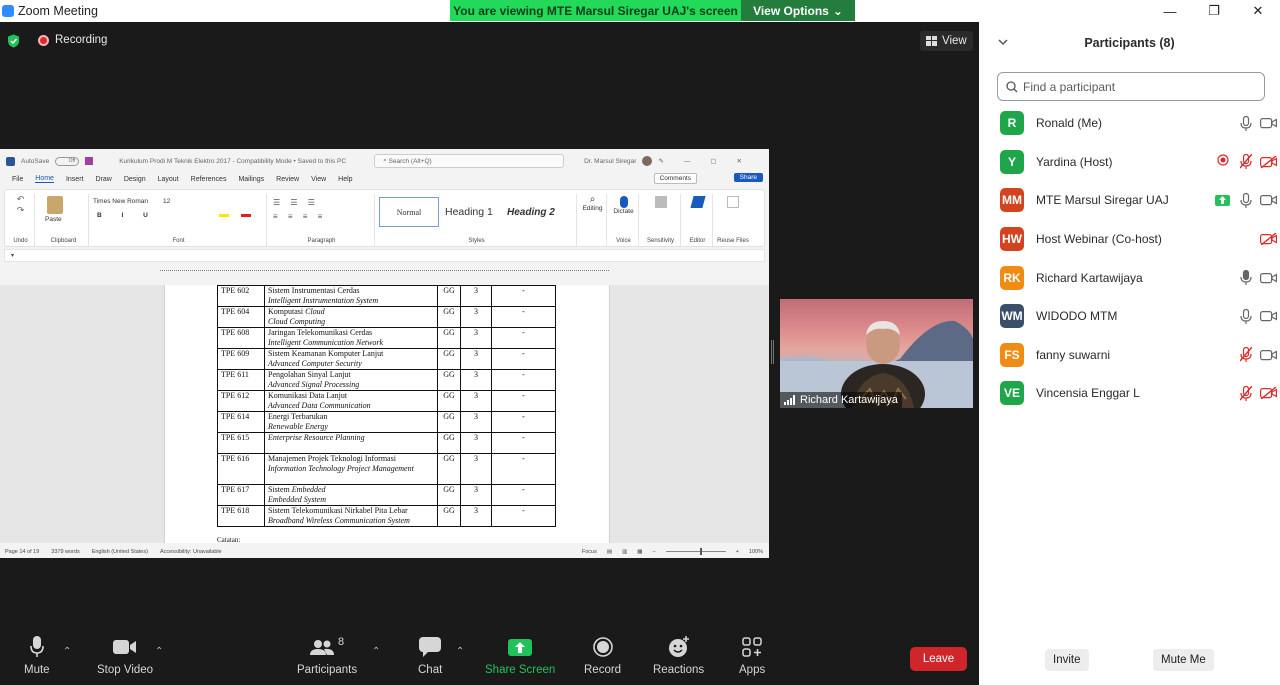 This screenshot has width=1280, height=685. I want to click on find-icon: ⌕, so click(592, 199).